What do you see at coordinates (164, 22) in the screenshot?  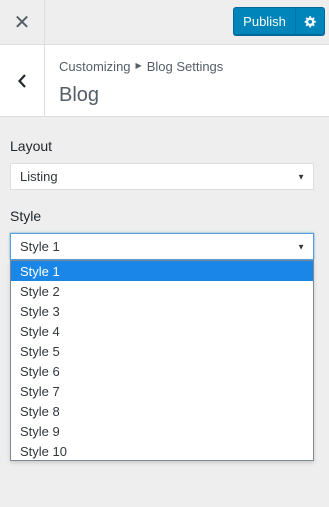 I see `customizer-header: ✕ Publish` at bounding box center [164, 22].